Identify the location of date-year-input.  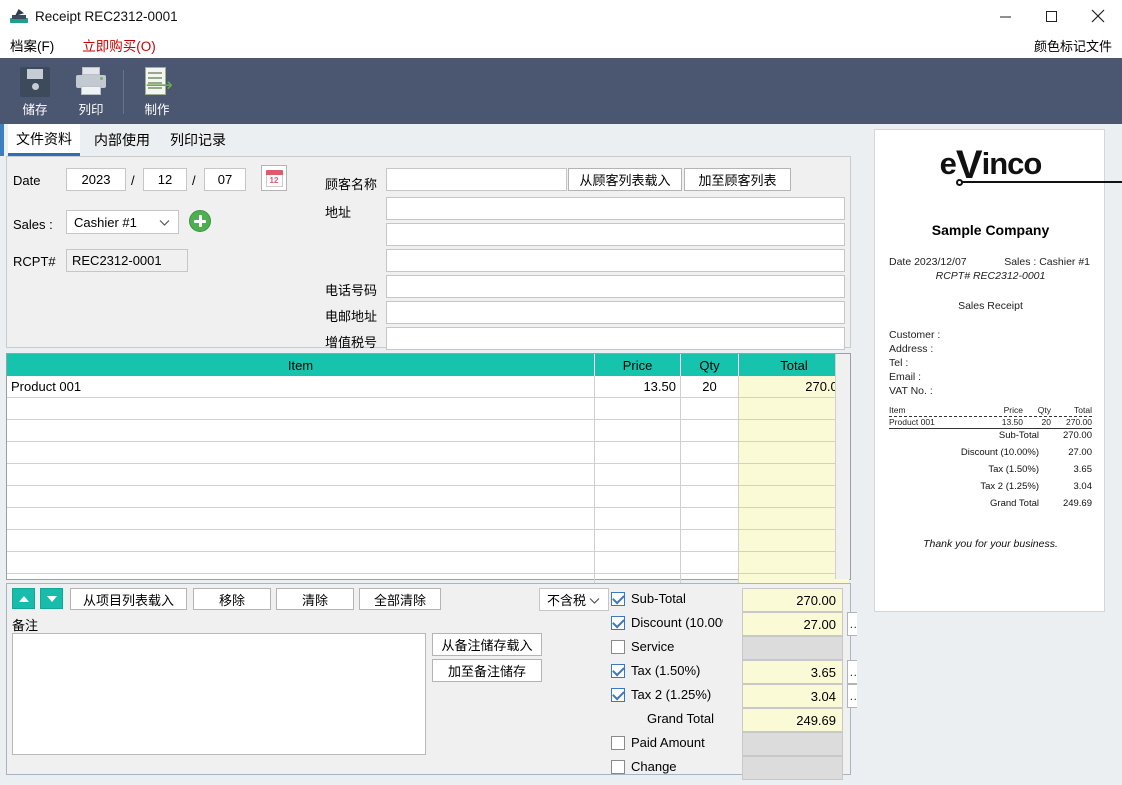
(96, 179).